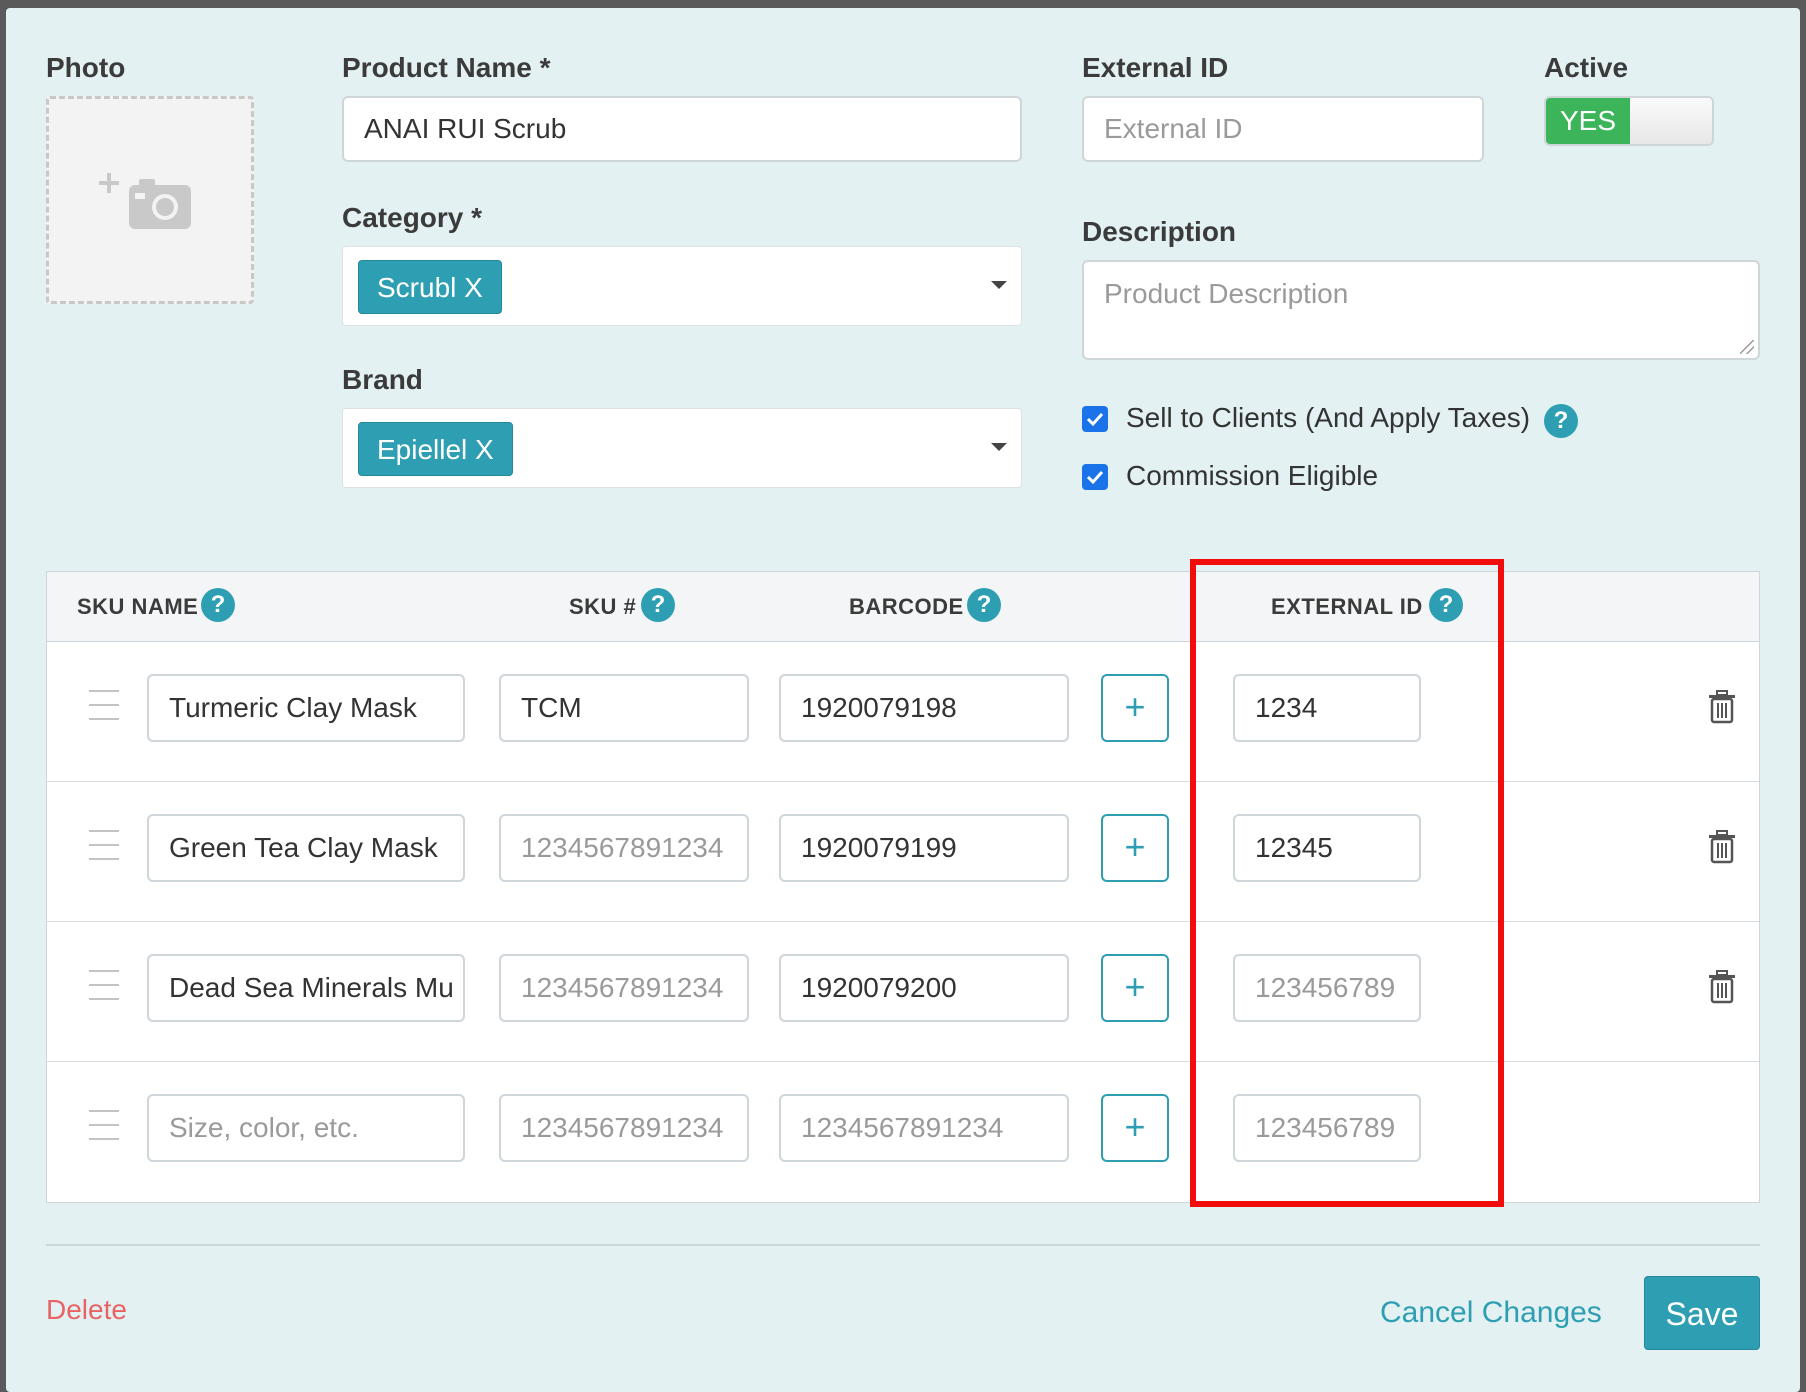 This screenshot has height=1392, width=1806. Describe the element at coordinates (1671, 121) in the screenshot. I see `active-toggle-knob` at that location.